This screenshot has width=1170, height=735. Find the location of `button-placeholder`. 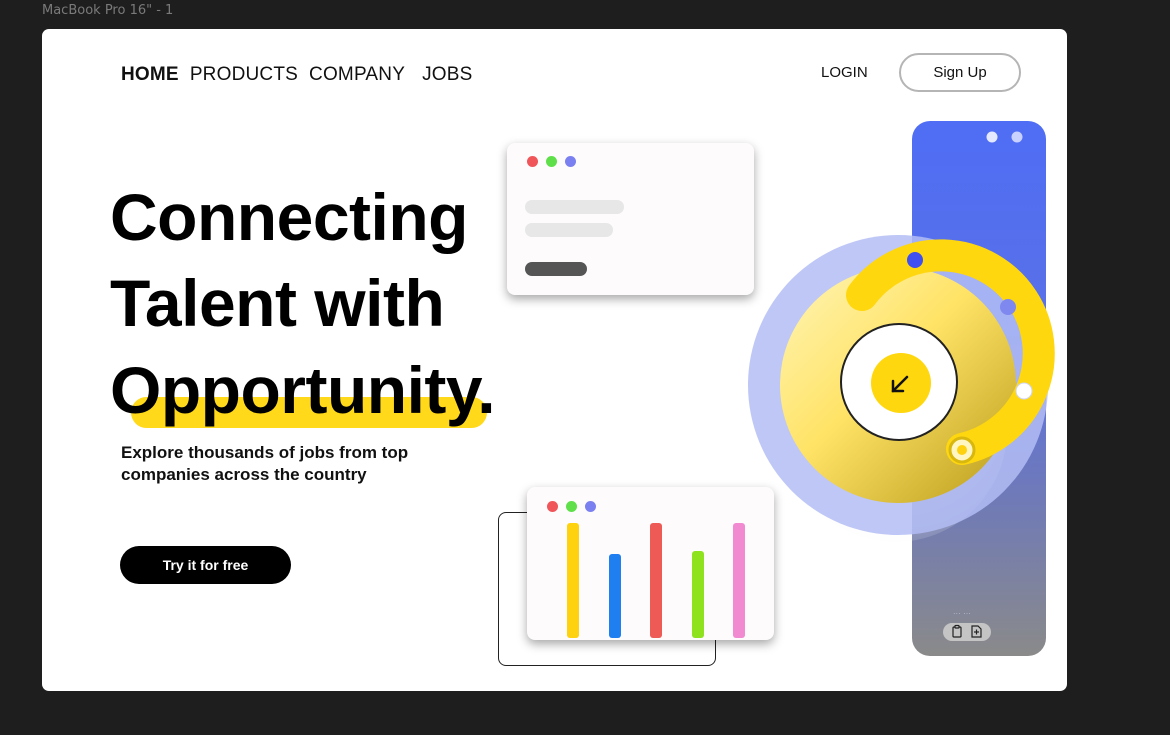

button-placeholder is located at coordinates (556, 269).